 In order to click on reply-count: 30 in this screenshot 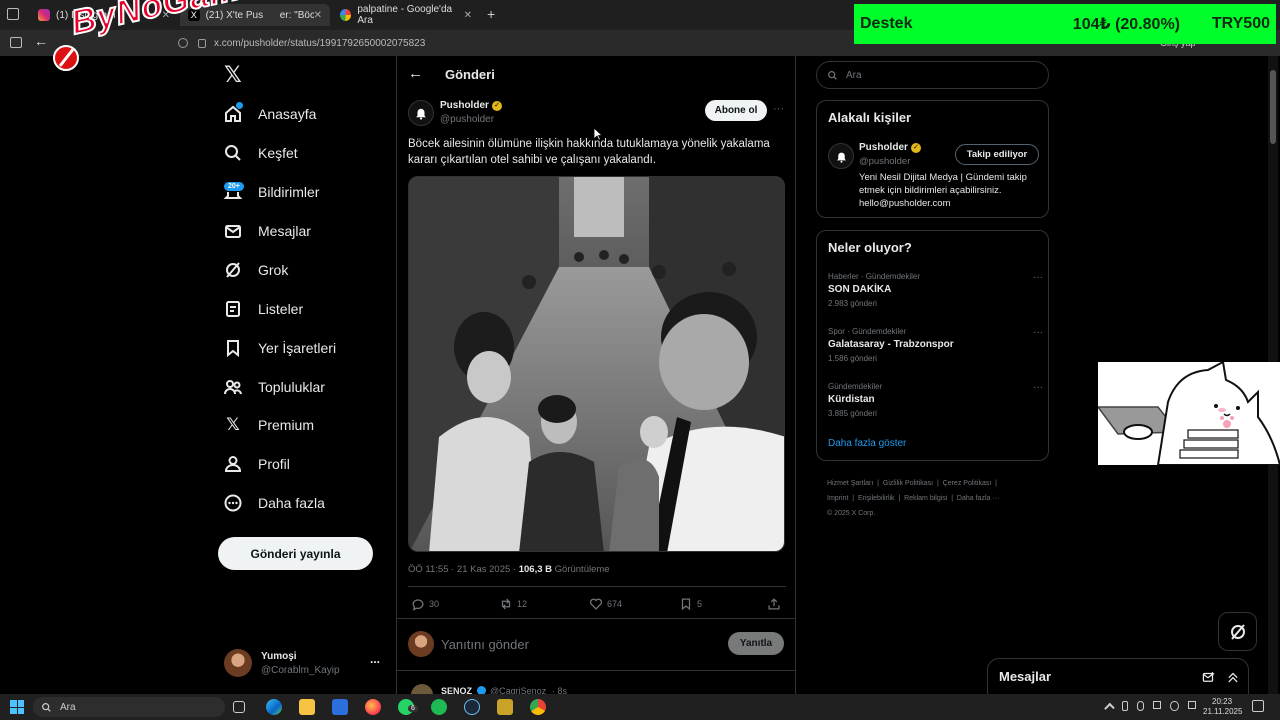, I will do `click(434, 604)`.